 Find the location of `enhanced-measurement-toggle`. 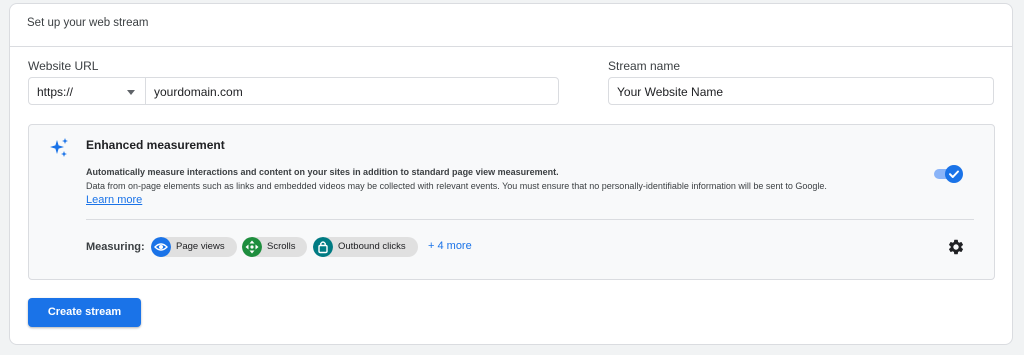

enhanced-measurement-toggle is located at coordinates (947, 174).